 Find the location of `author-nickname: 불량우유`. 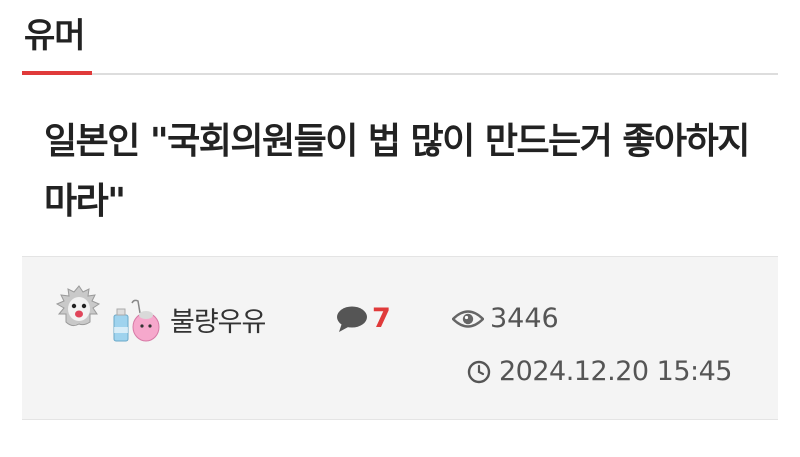

author-nickname: 불량우유 is located at coordinates (218, 319).